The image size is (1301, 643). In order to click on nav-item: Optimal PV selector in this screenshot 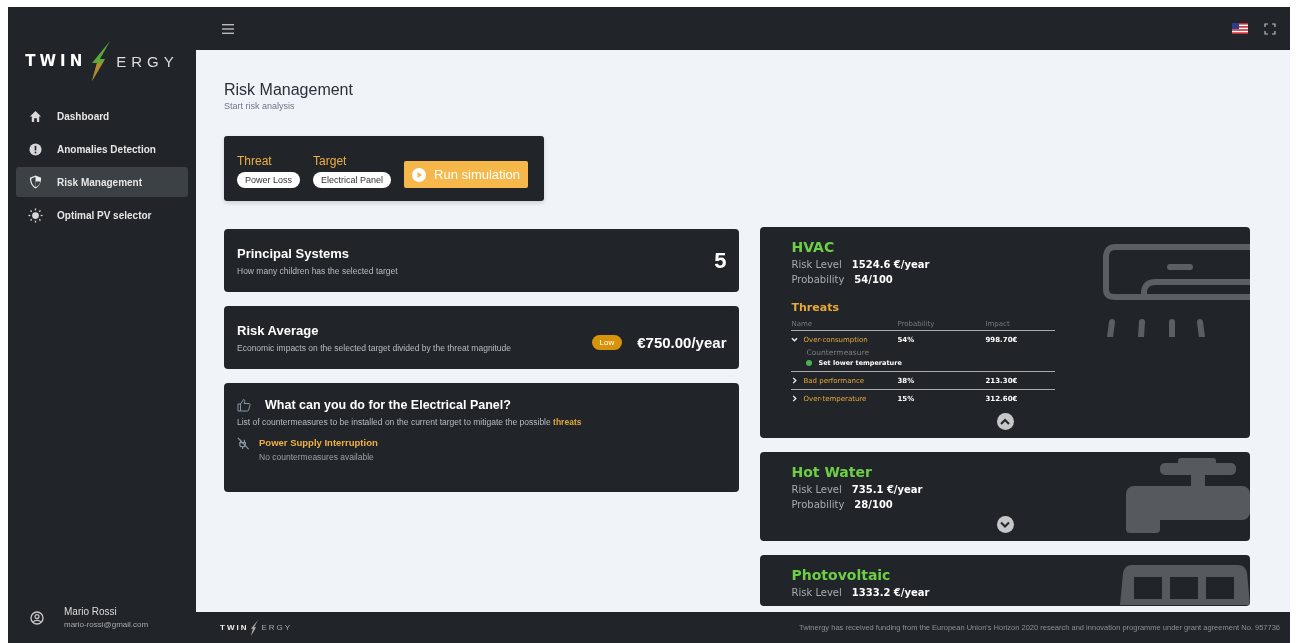, I will do `click(102, 215)`.